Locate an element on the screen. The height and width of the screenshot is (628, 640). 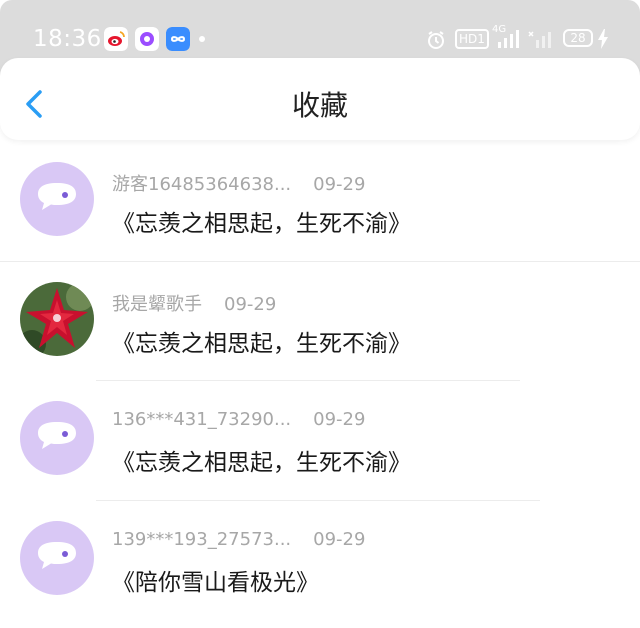
hd-badge: HD1 is located at coordinates (472, 39).